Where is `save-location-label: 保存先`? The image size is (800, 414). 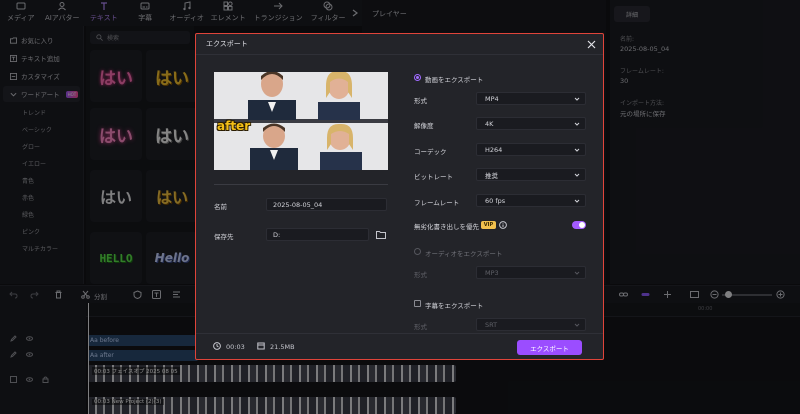 save-location-label: 保存先 is located at coordinates (224, 237).